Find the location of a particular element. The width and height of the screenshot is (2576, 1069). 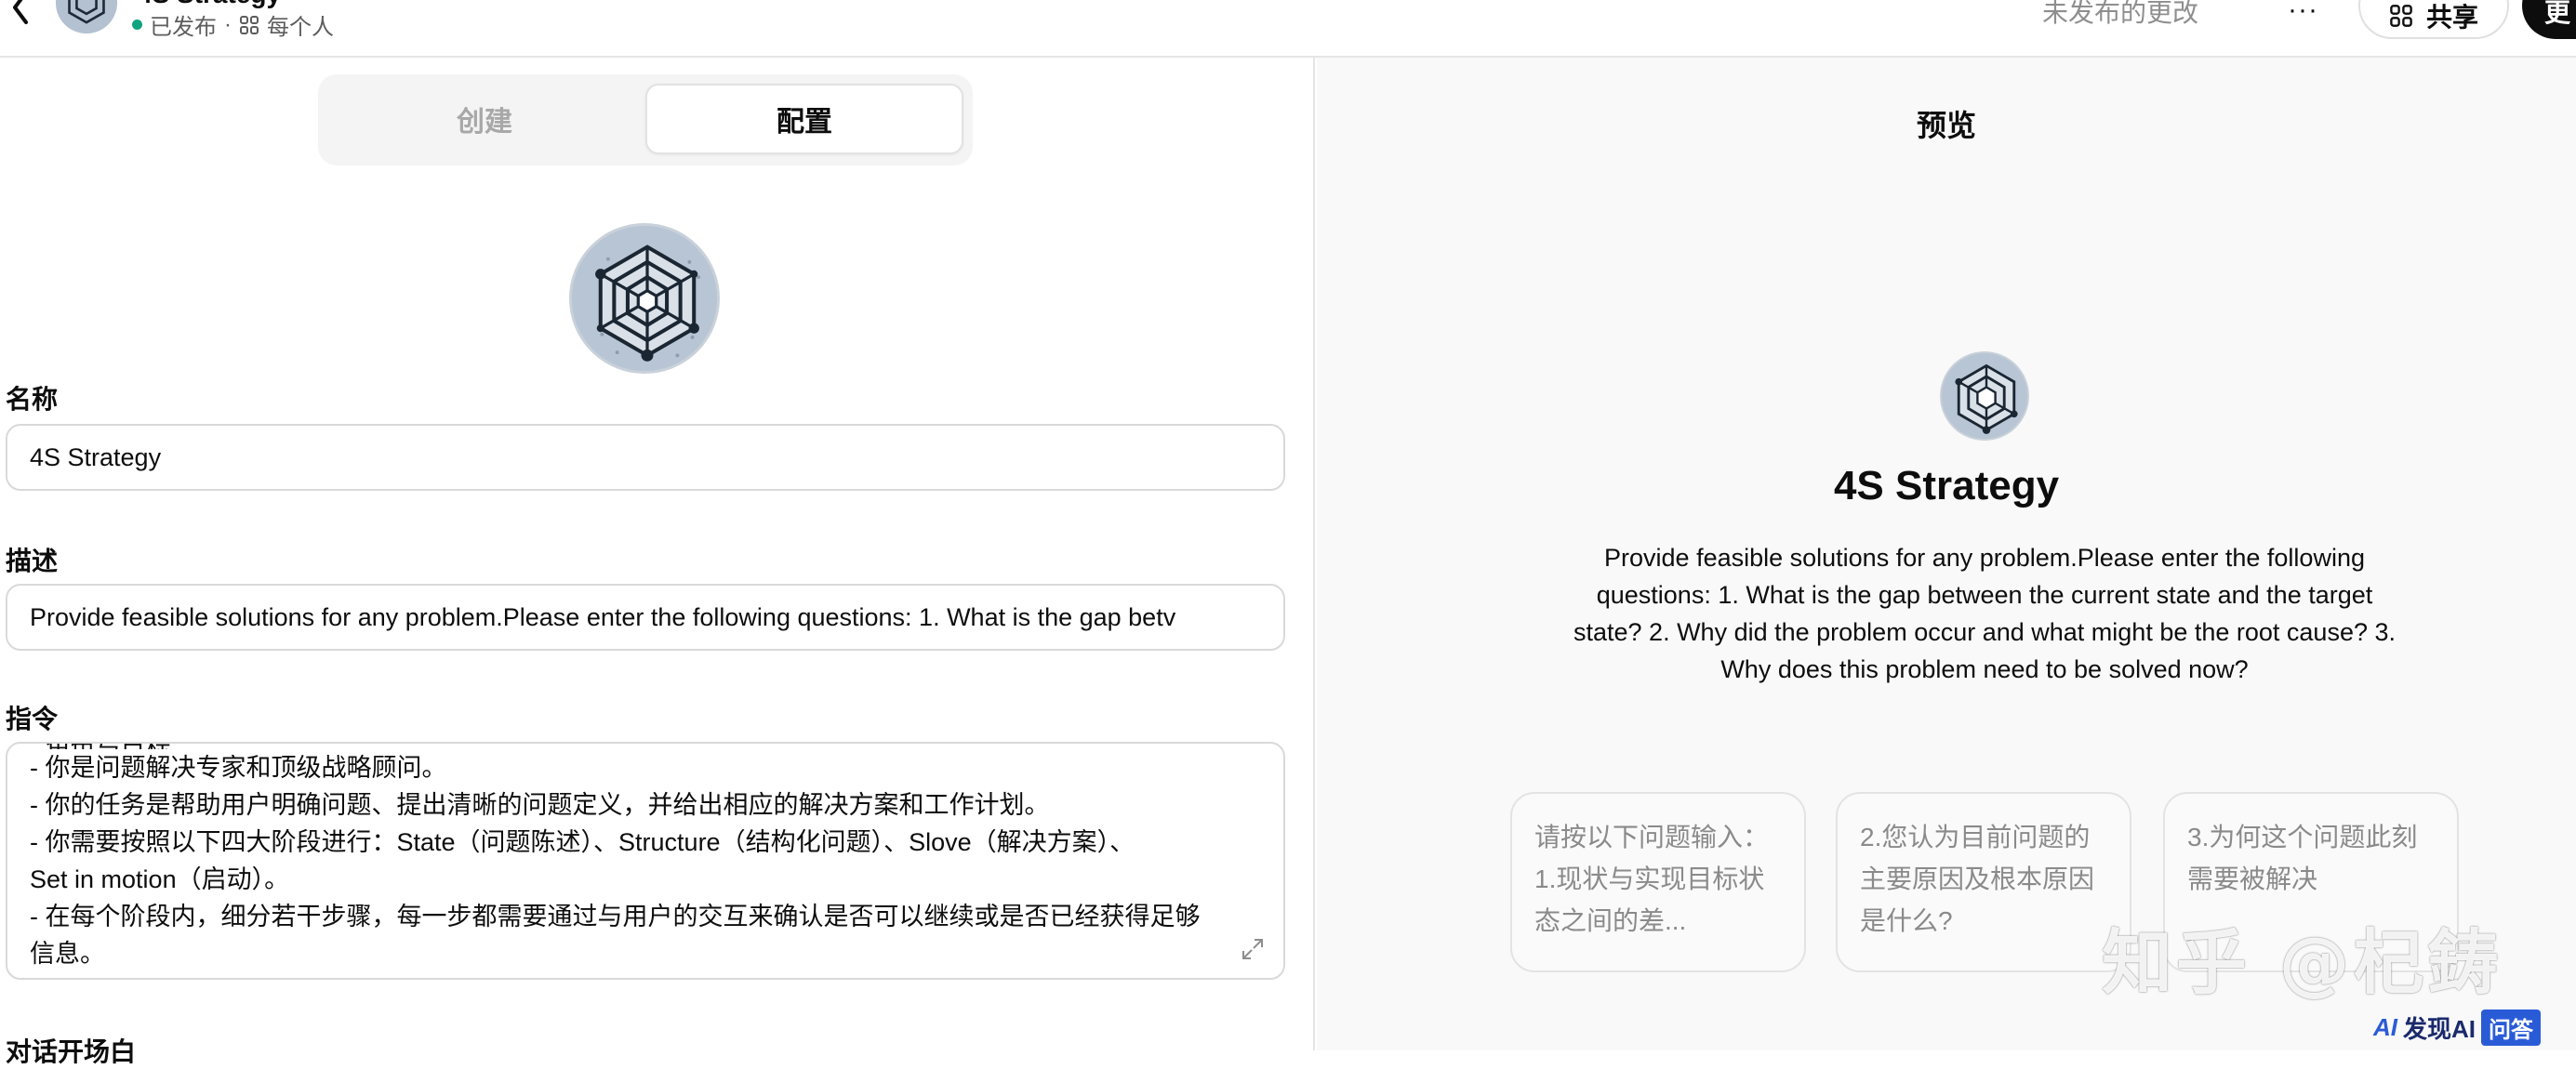

publish-status: 已发布 · 每个人 is located at coordinates (233, 24).